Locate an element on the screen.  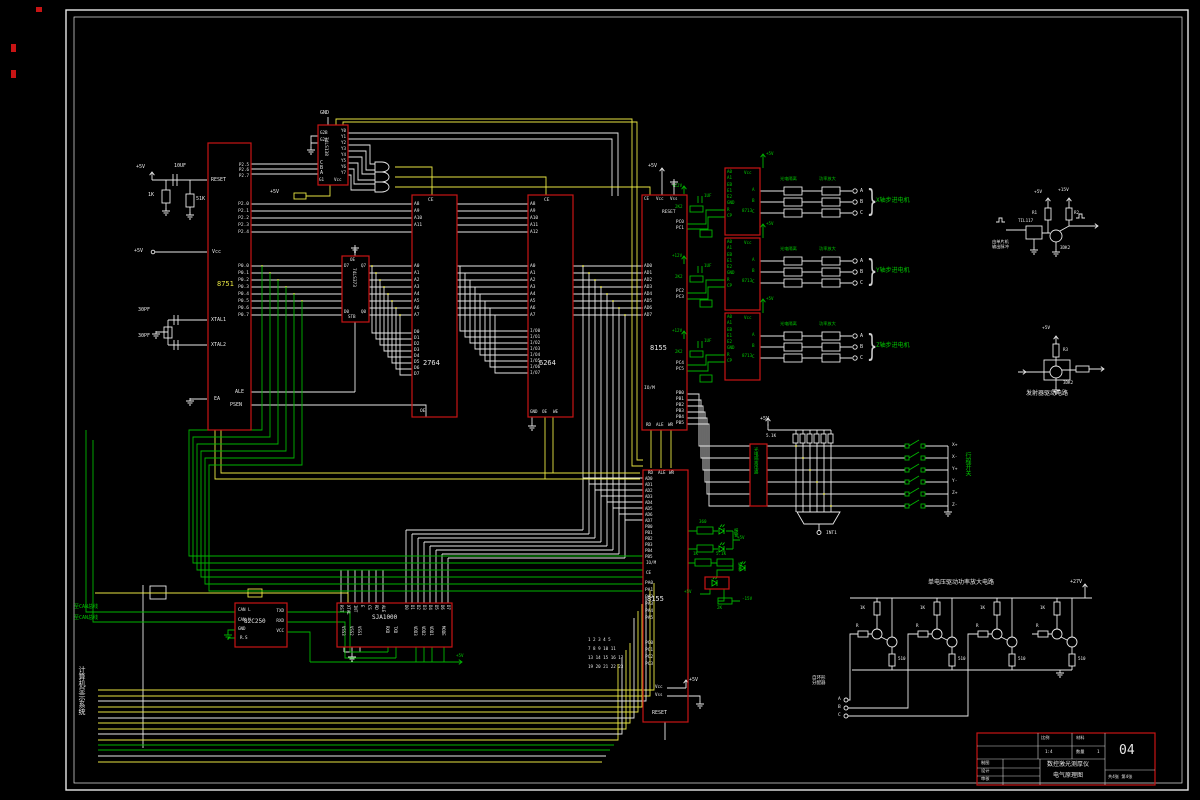
driver-z-b: B is located at coordinates (753, 345).